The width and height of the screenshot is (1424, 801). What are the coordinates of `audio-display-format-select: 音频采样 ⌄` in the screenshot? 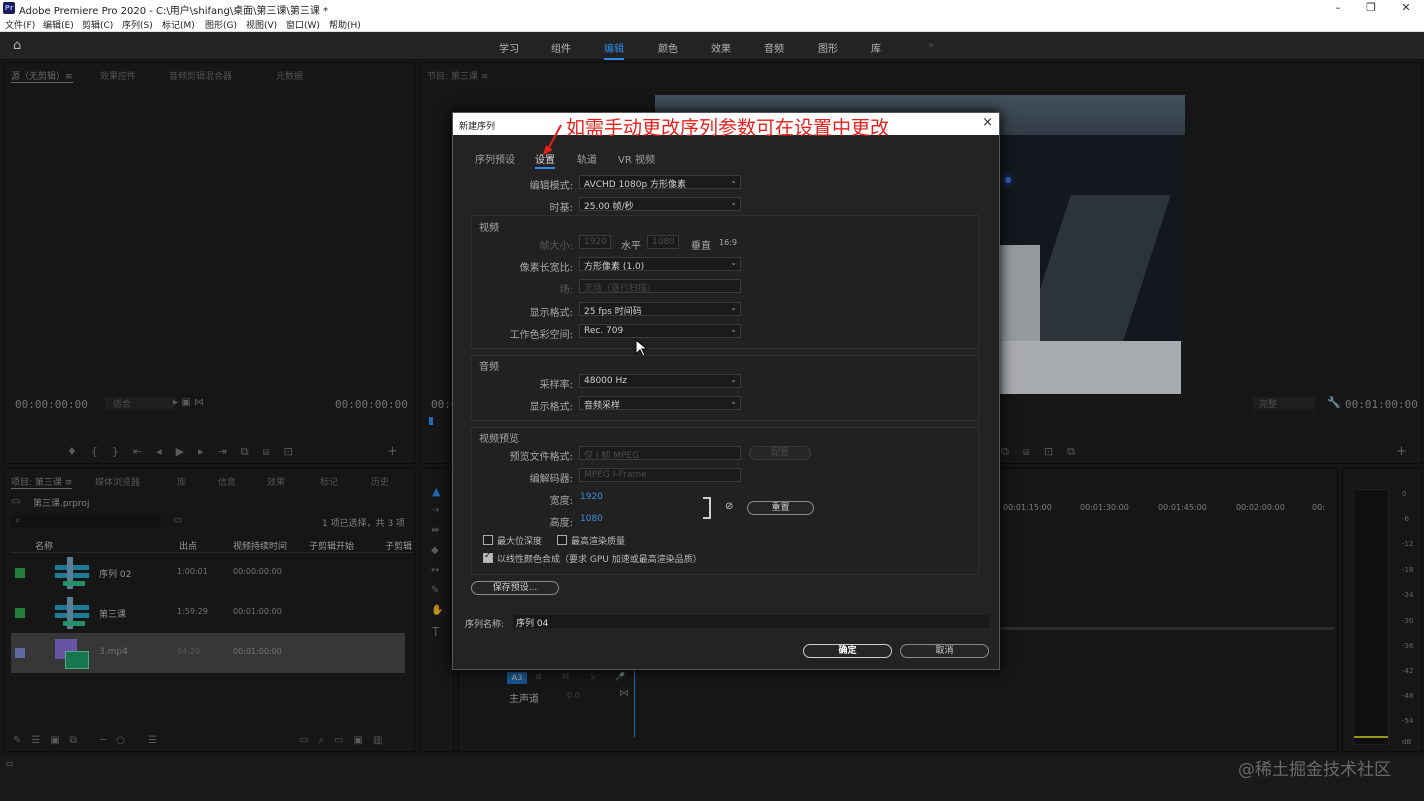 It's located at (660, 403).